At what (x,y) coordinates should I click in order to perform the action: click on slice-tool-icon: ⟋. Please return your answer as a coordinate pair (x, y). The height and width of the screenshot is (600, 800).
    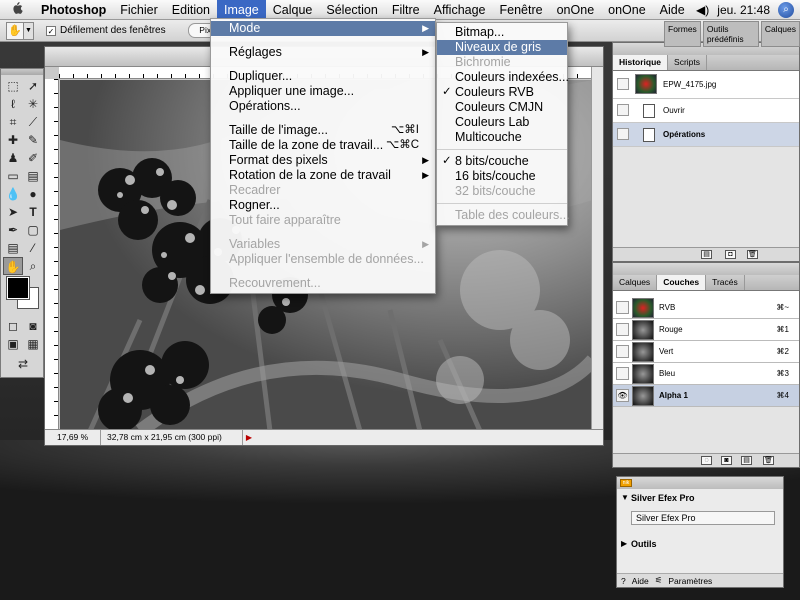
    Looking at the image, I should click on (33, 122).